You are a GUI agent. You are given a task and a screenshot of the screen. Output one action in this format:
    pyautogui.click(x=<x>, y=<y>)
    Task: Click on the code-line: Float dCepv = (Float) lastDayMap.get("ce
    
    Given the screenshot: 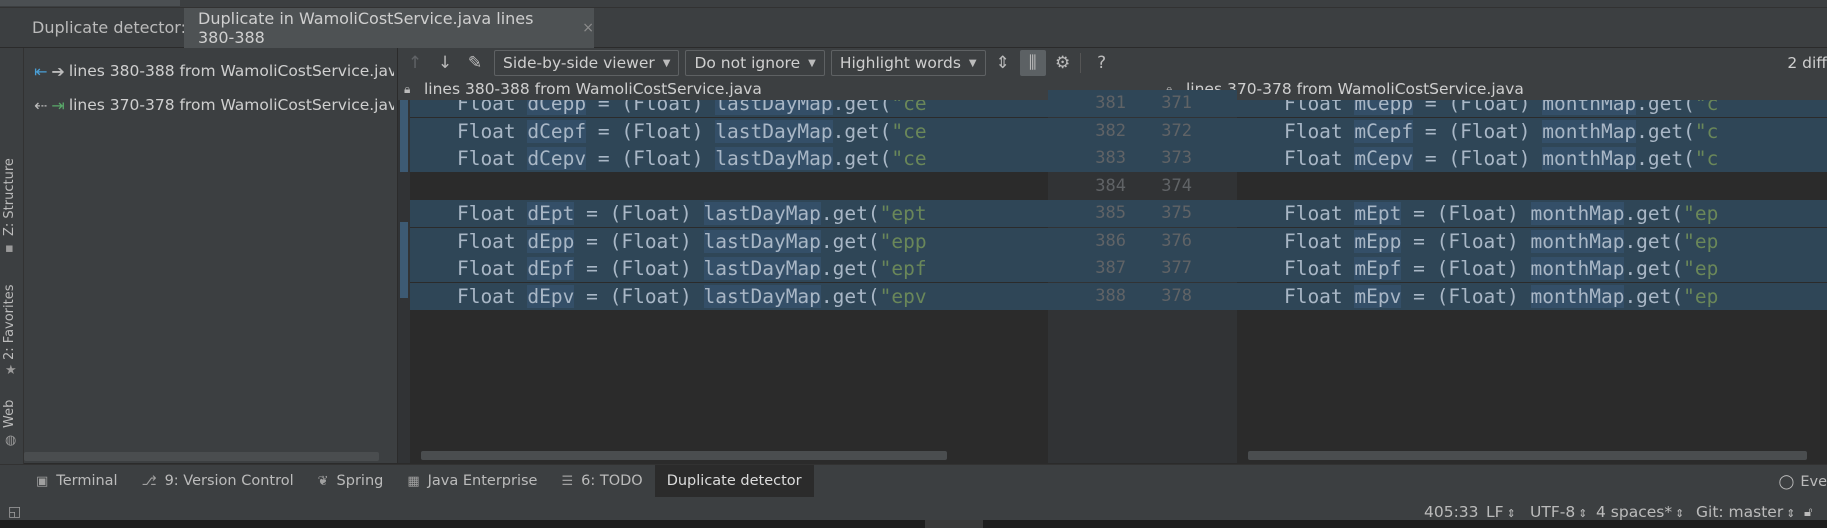 What is the action you would take?
    pyautogui.click(x=729, y=158)
    